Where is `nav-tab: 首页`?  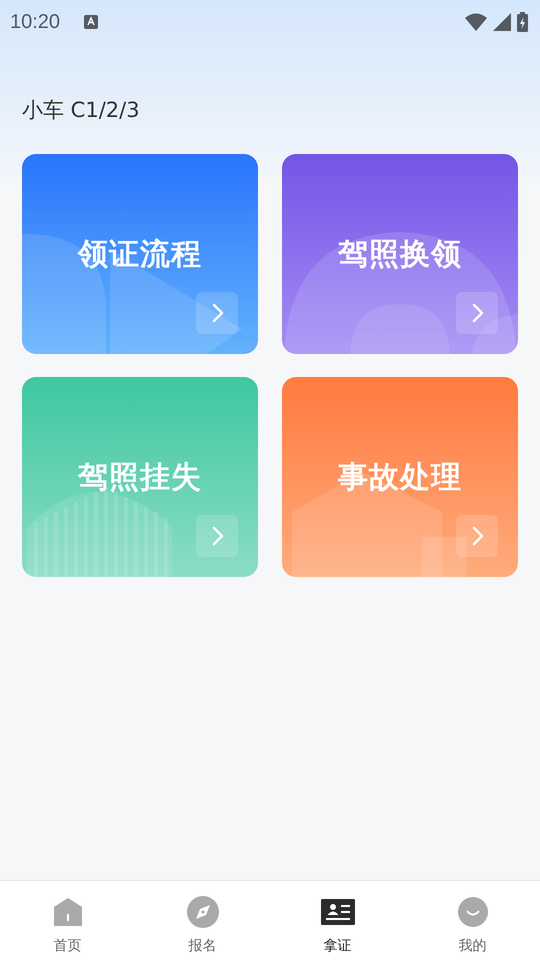 nav-tab: 首页 is located at coordinates (67, 920).